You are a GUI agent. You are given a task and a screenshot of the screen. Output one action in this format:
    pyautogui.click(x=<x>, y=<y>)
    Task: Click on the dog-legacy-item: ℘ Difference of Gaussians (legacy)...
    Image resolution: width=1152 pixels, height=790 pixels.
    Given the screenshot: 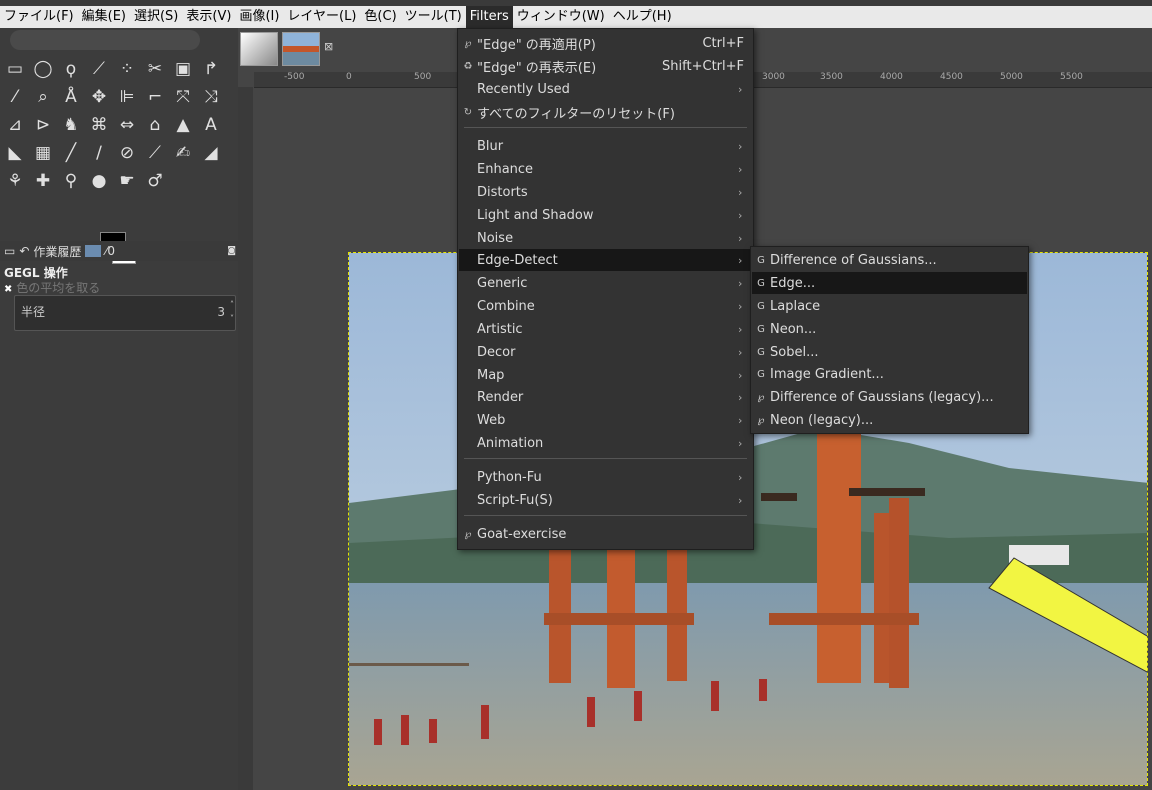 What is the action you would take?
    pyautogui.click(x=889, y=397)
    